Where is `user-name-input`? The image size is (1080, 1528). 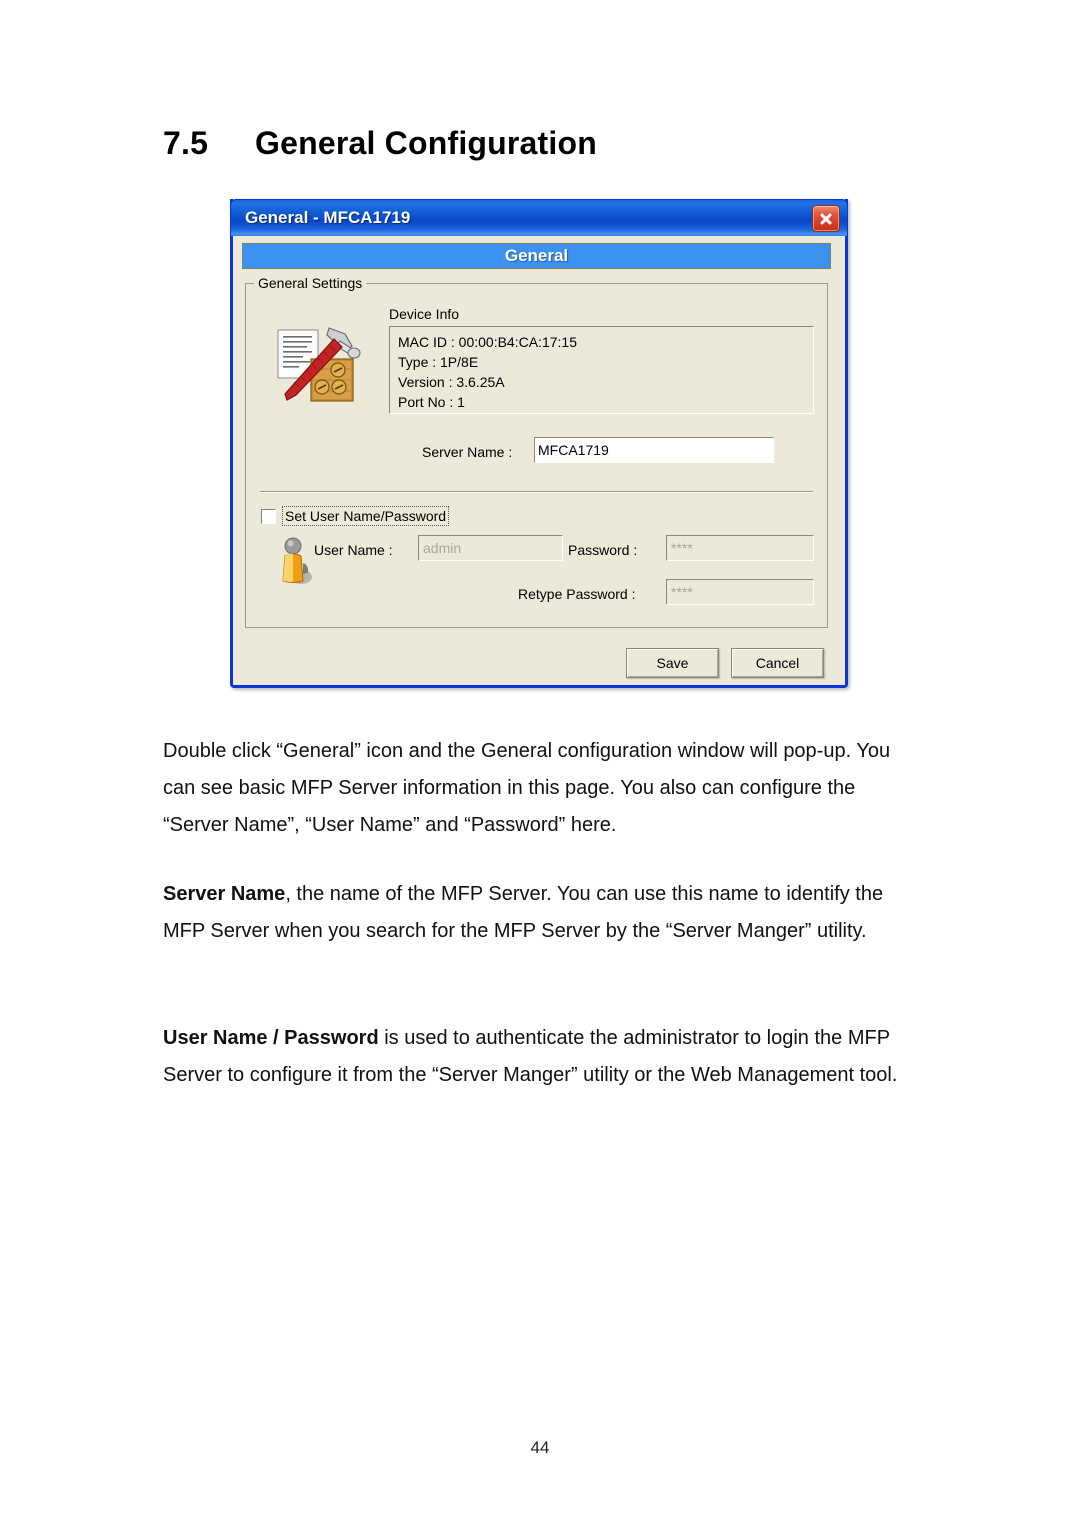
user-name-input is located at coordinates (490, 548).